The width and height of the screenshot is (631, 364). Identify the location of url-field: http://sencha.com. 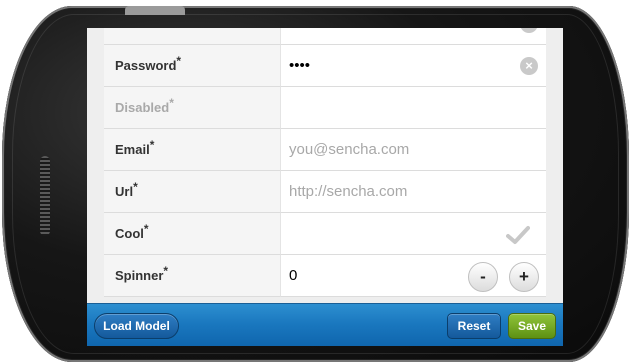
(413, 192).